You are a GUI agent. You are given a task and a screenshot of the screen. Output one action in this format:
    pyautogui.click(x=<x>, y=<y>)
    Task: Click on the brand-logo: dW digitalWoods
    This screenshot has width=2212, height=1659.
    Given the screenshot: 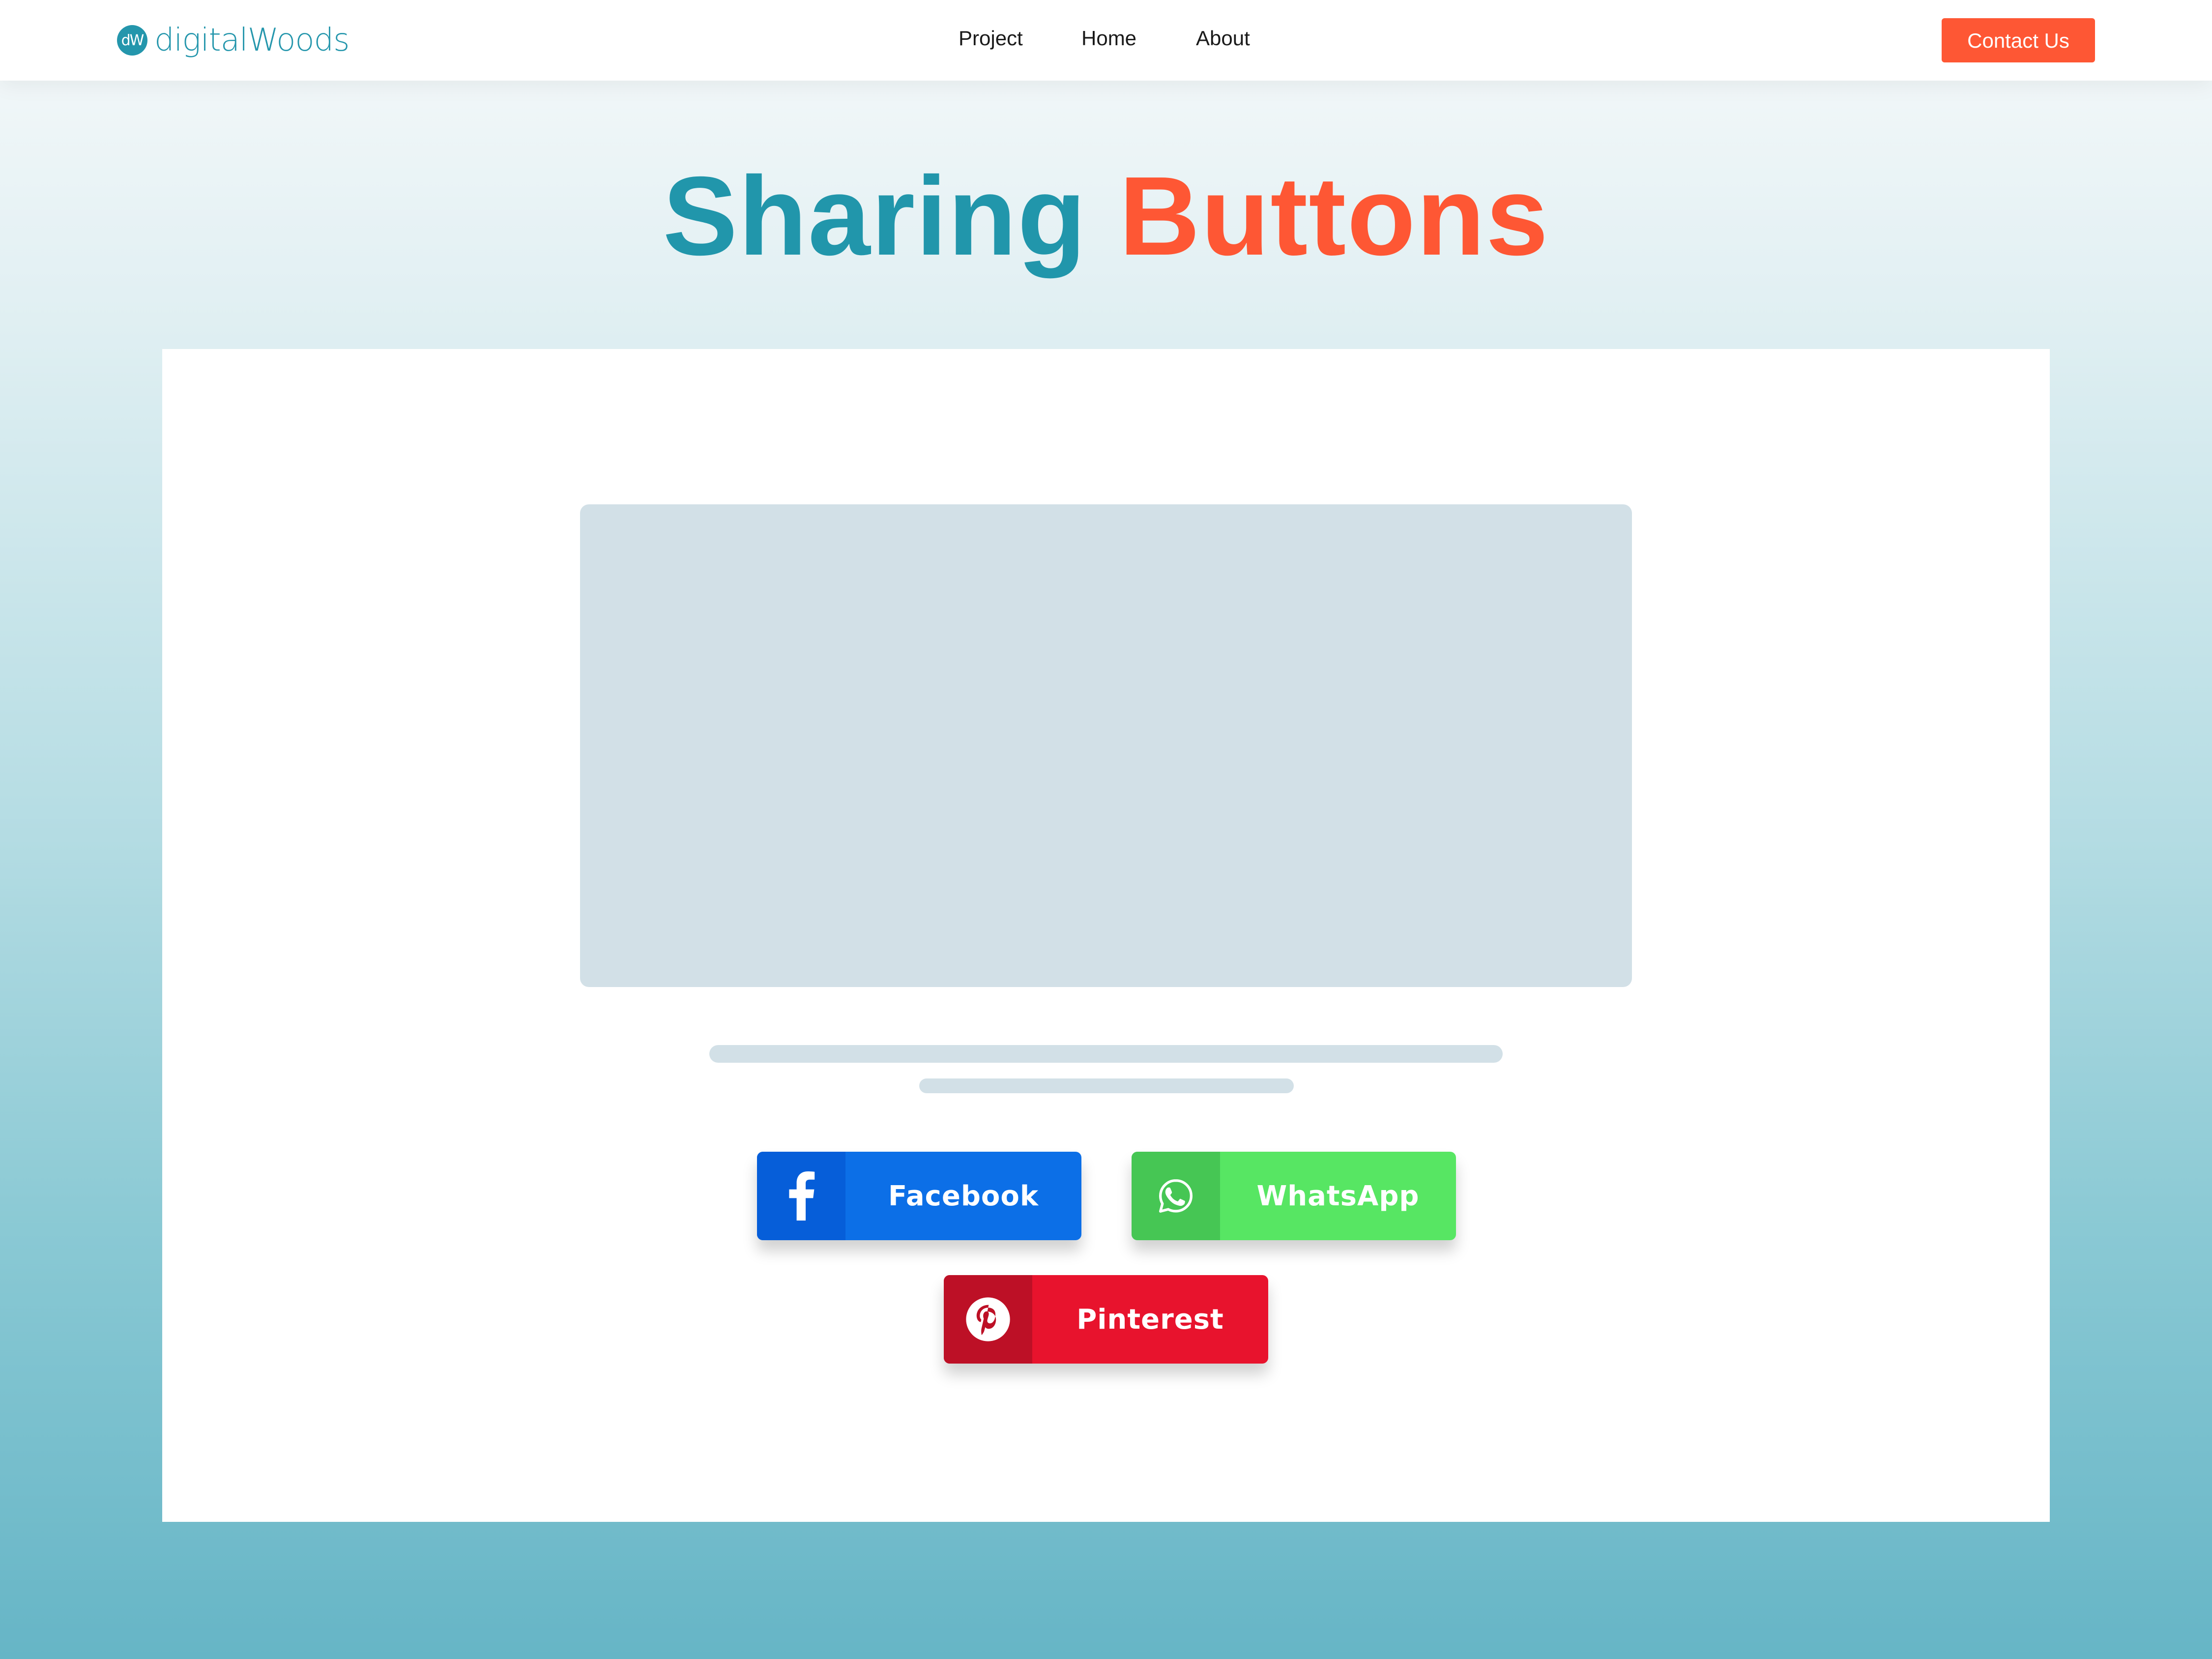 What is the action you would take?
    pyautogui.click(x=233, y=40)
    